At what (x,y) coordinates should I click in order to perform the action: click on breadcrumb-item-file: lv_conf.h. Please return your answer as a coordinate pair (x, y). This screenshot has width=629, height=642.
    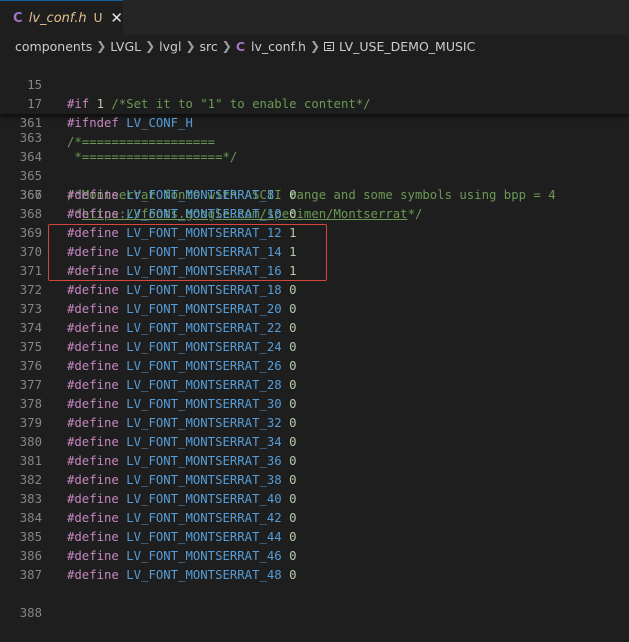
    Looking at the image, I should click on (278, 46).